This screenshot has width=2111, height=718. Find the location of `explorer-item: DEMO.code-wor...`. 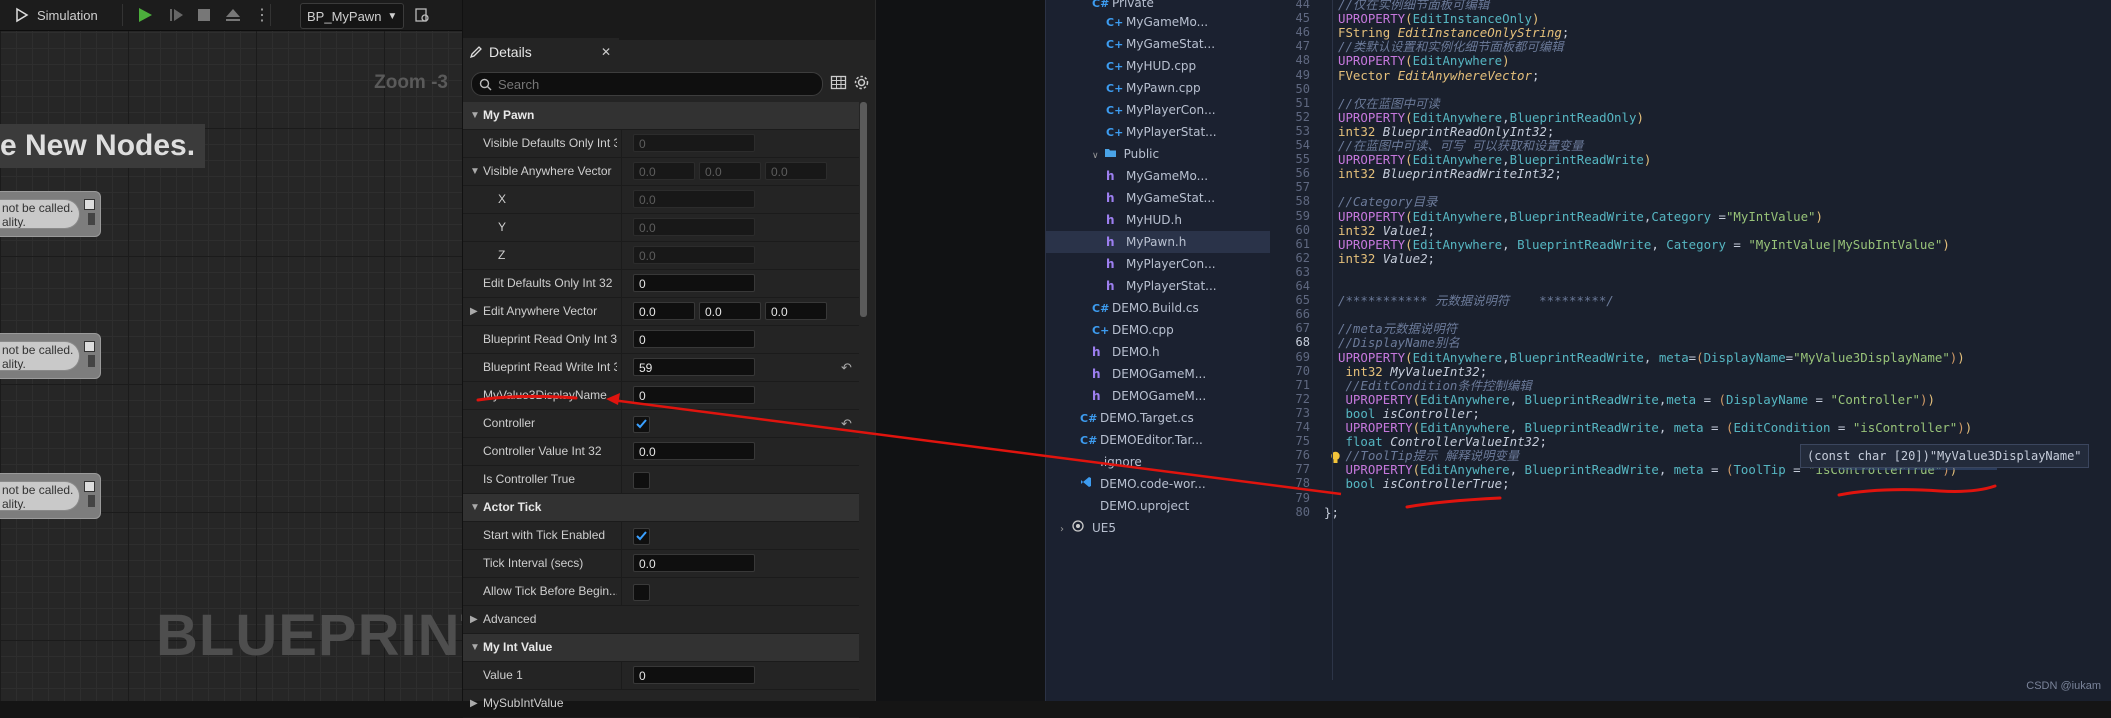

explorer-item: DEMO.code-wor... is located at coordinates (1143, 484).